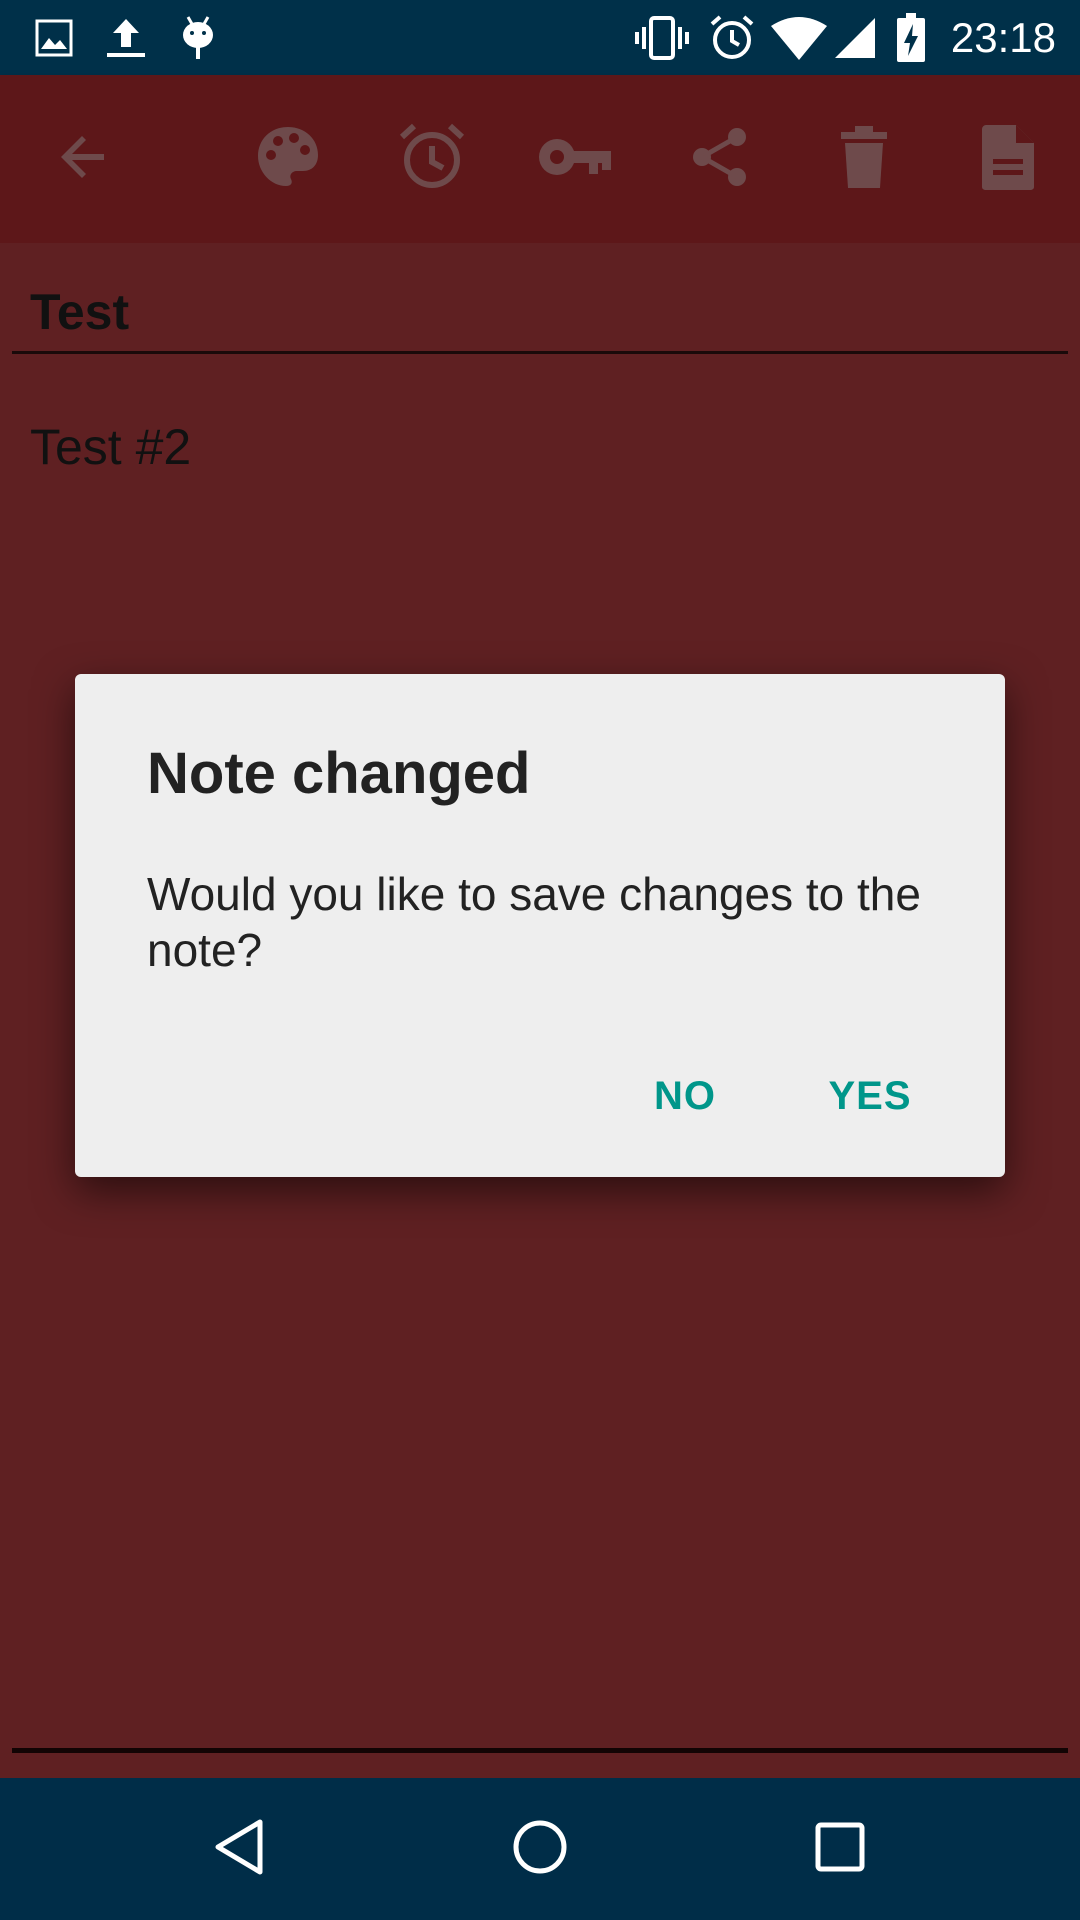  I want to click on reminder-button, so click(432, 159).